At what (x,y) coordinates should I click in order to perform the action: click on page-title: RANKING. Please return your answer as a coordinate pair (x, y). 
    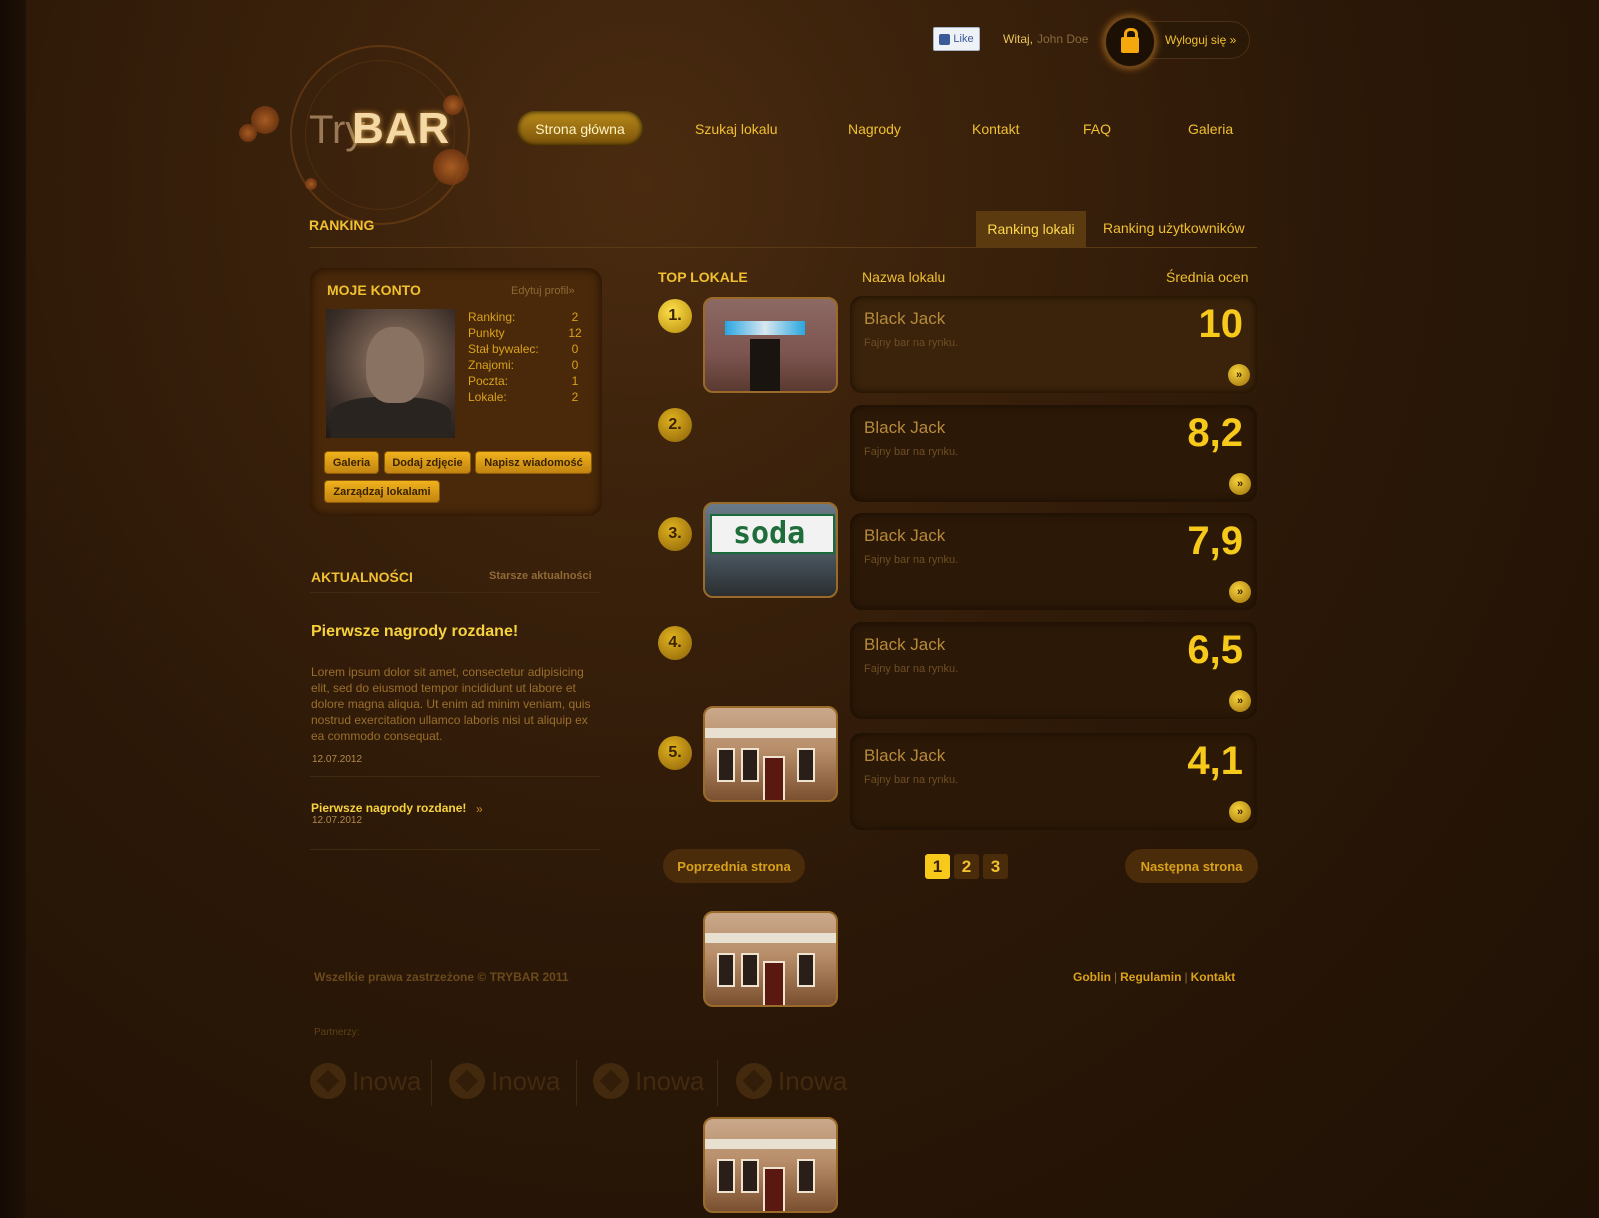
    Looking at the image, I should click on (342, 225).